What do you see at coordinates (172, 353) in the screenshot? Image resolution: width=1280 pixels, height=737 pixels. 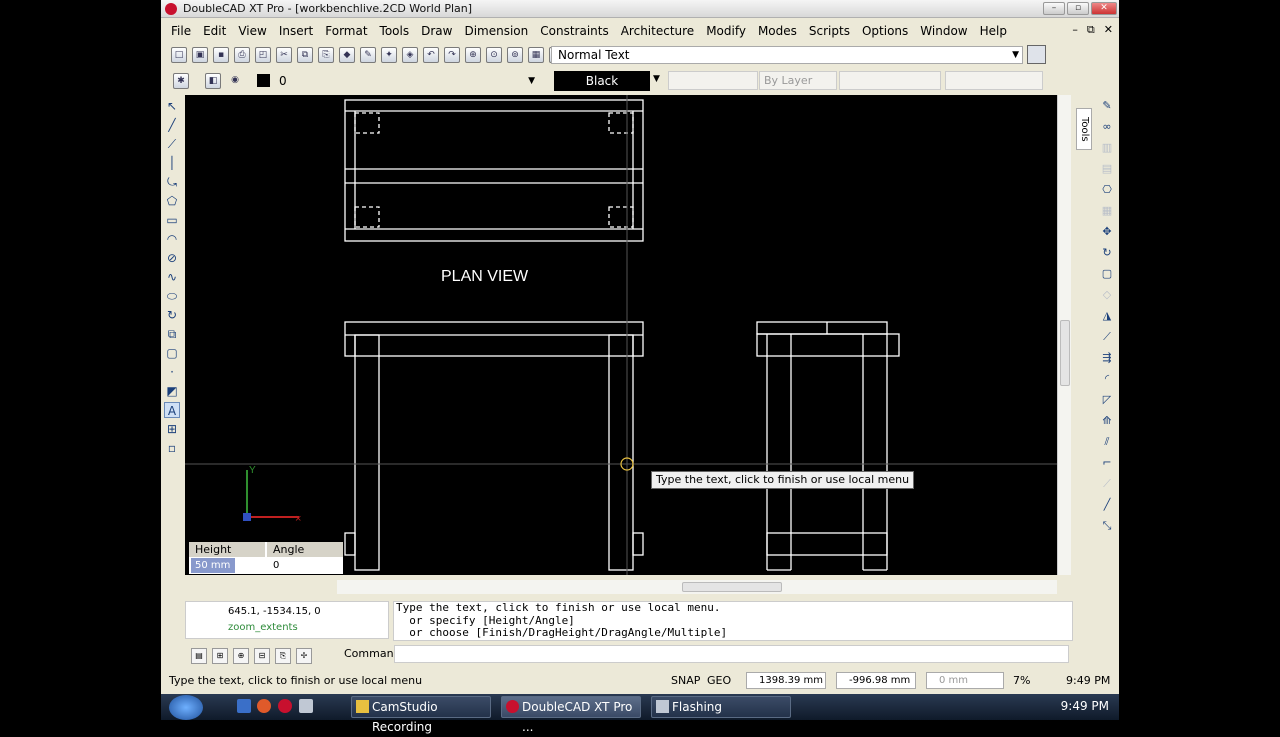 I see `hatch-icon: ▢` at bounding box center [172, 353].